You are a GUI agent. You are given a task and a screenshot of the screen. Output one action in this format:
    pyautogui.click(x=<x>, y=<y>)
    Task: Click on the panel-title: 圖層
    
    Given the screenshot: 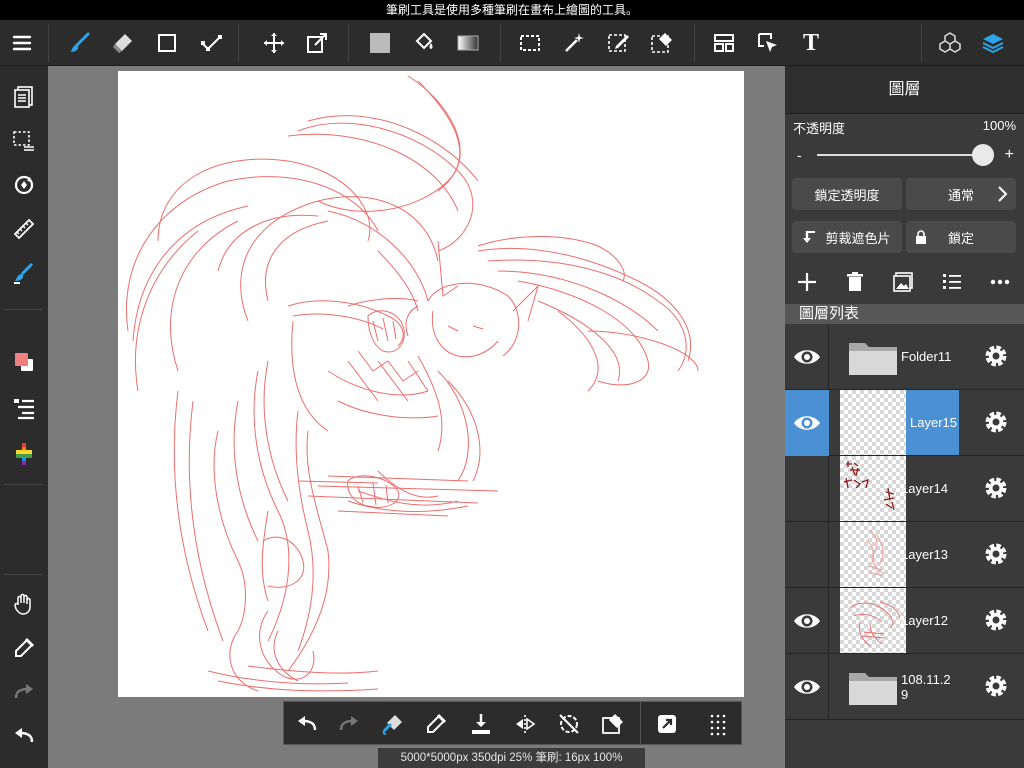 What is the action you would take?
    pyautogui.click(x=904, y=90)
    